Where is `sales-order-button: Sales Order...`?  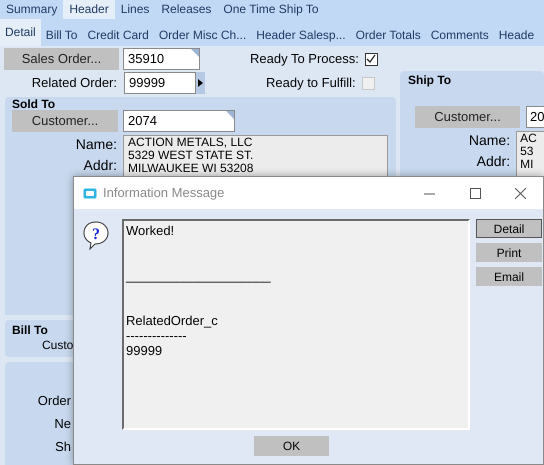
sales-order-button: Sales Order... is located at coordinates (61, 59).